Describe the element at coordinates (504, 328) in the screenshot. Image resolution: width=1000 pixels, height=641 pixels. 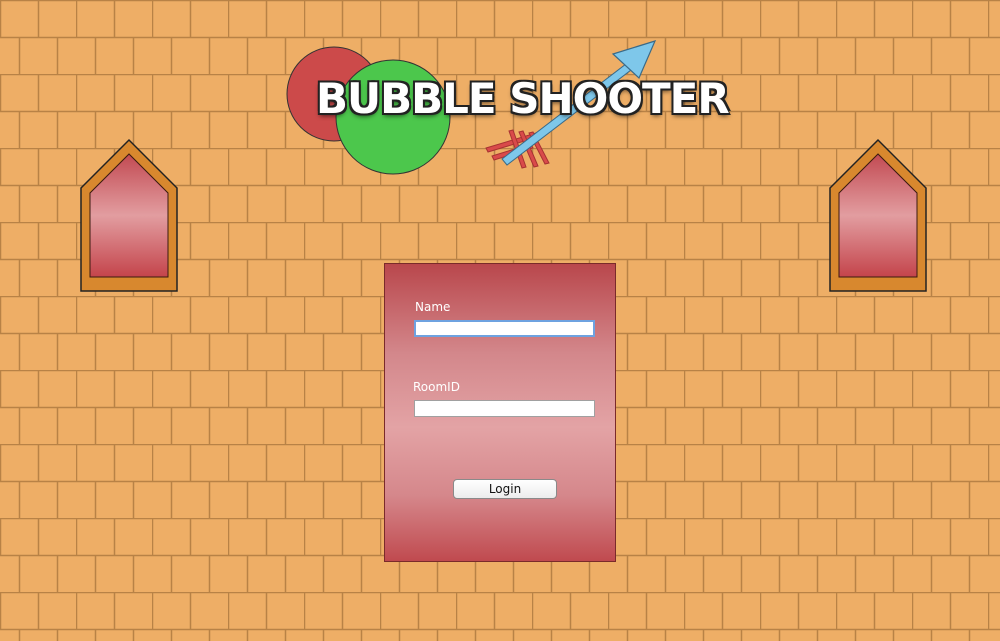
I see `name-input` at that location.